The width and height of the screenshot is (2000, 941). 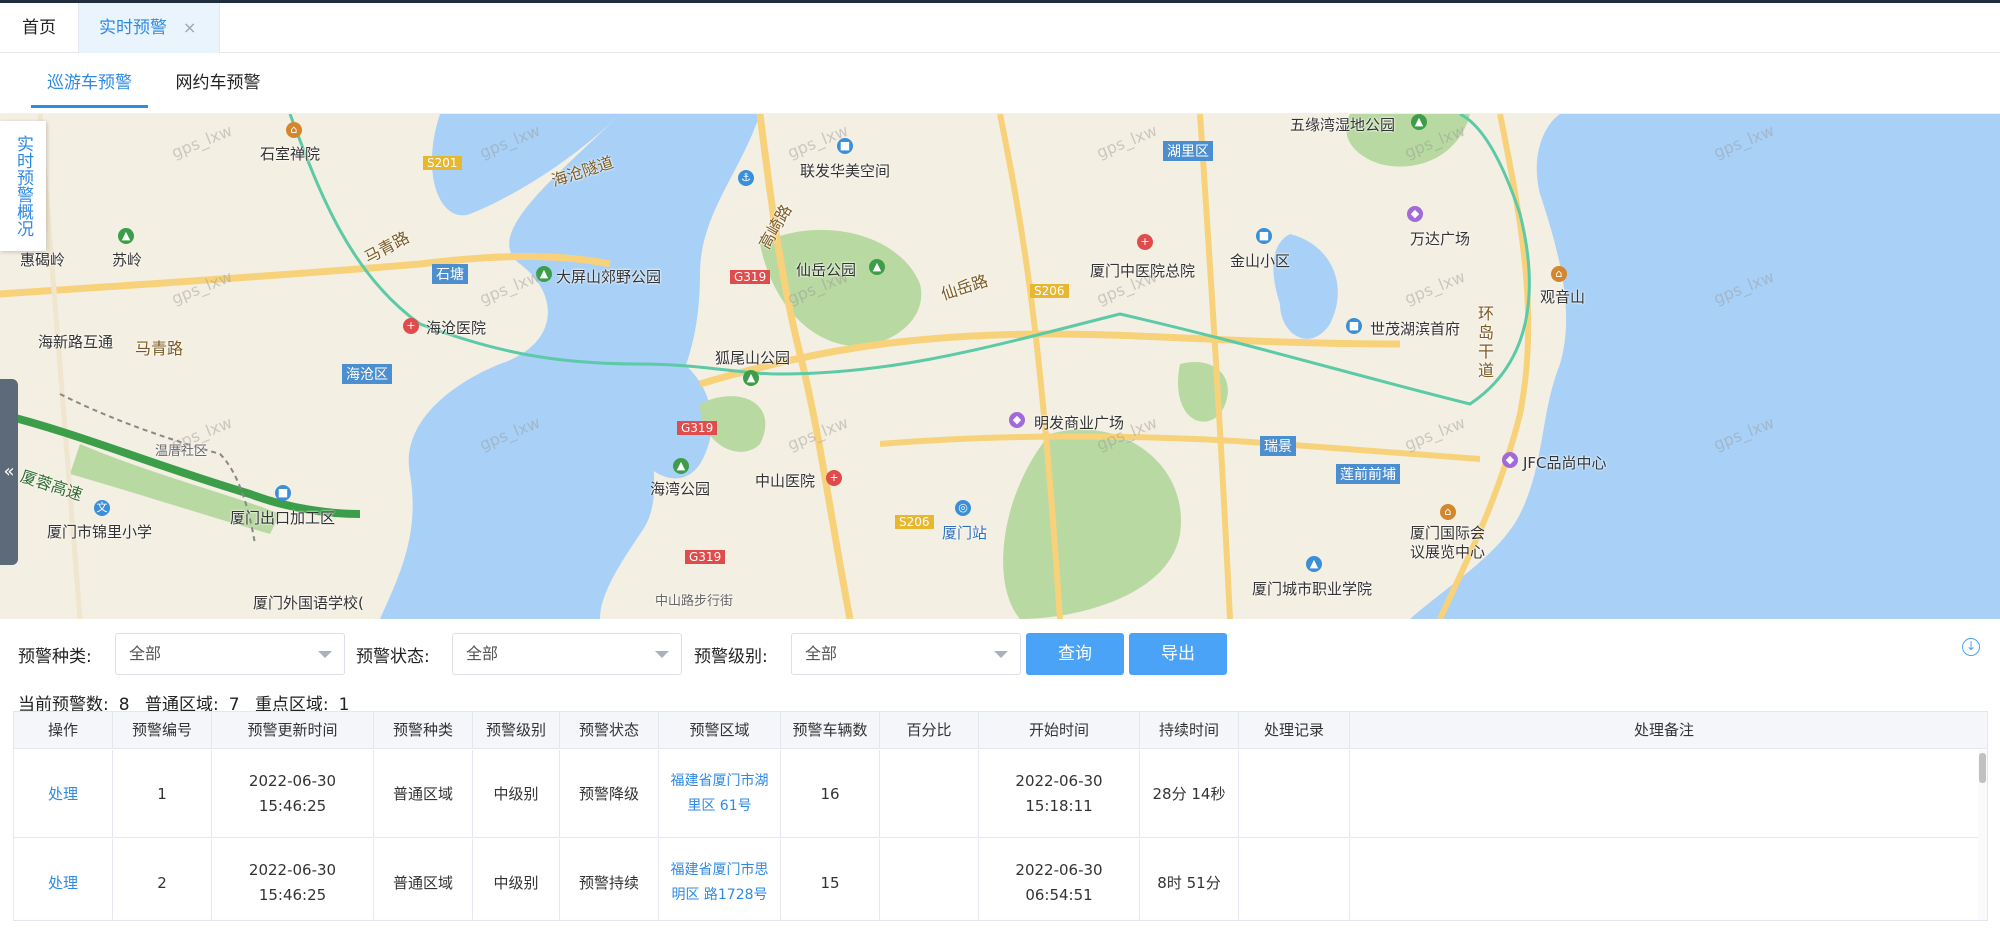 I want to click on tab-ride-hailing-alert: 网约车预警, so click(x=218, y=88).